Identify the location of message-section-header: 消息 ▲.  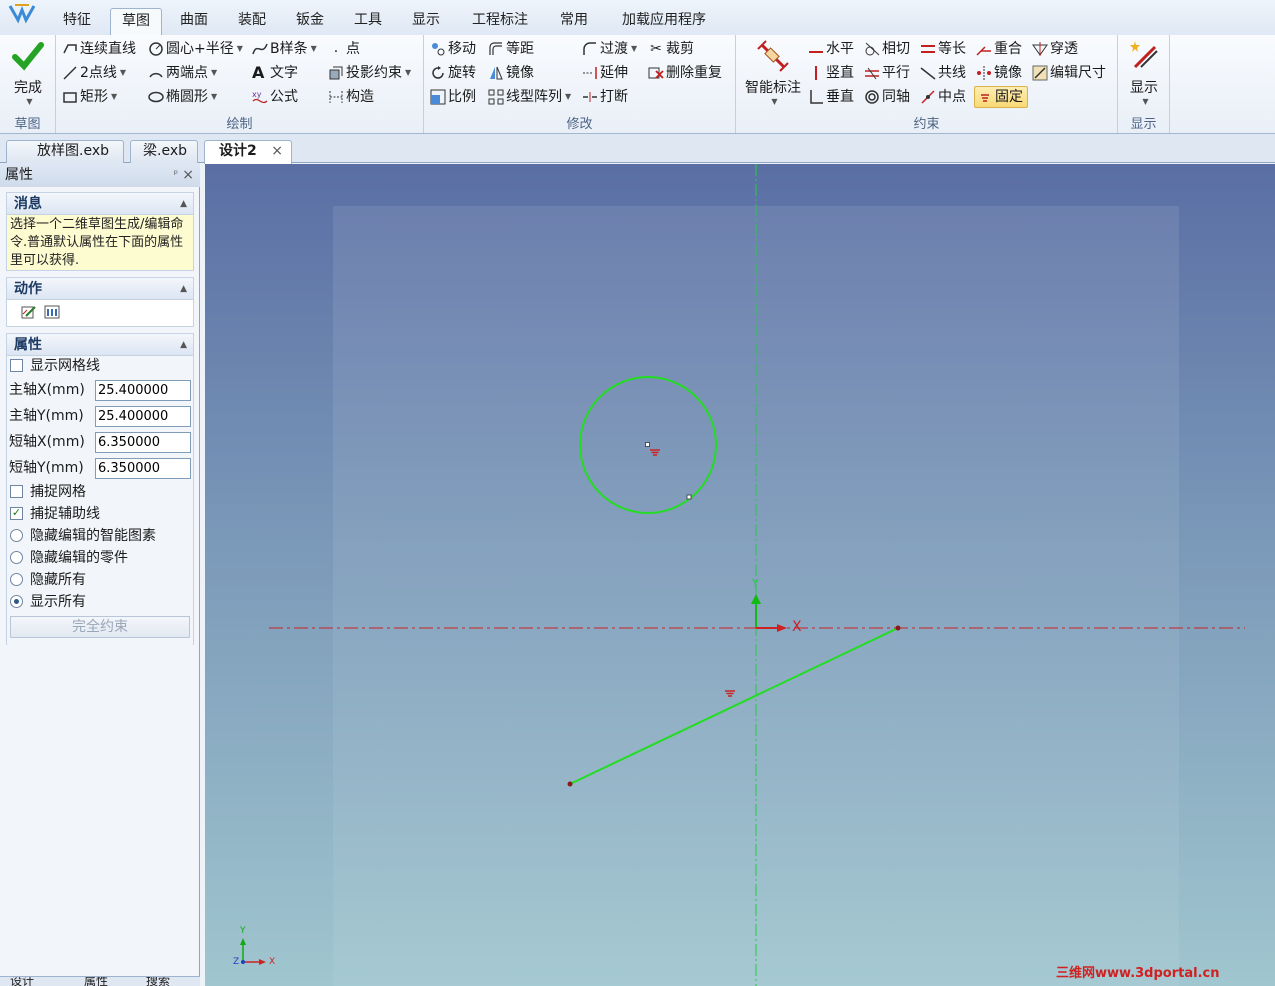
(100, 204).